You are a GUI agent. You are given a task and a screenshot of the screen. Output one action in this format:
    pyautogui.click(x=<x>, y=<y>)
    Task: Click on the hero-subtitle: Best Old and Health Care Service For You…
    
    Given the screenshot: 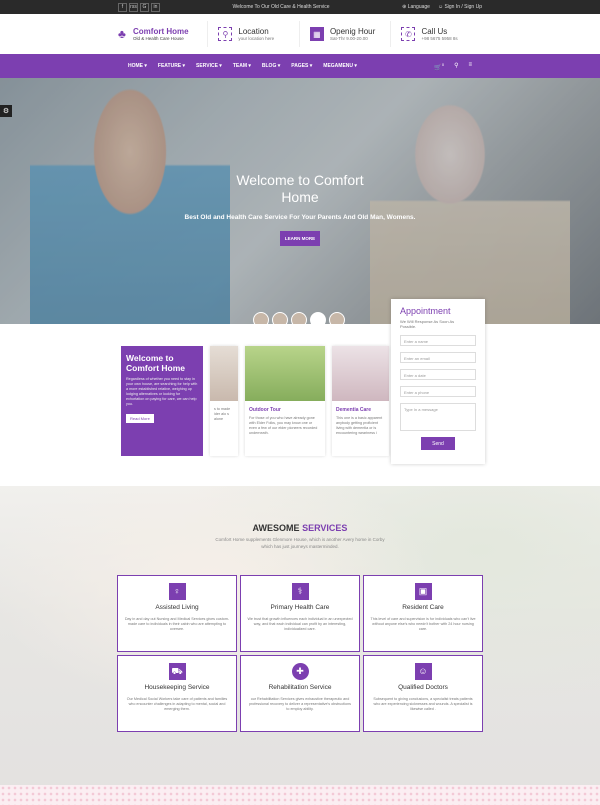 What is the action you would take?
    pyautogui.click(x=300, y=217)
    